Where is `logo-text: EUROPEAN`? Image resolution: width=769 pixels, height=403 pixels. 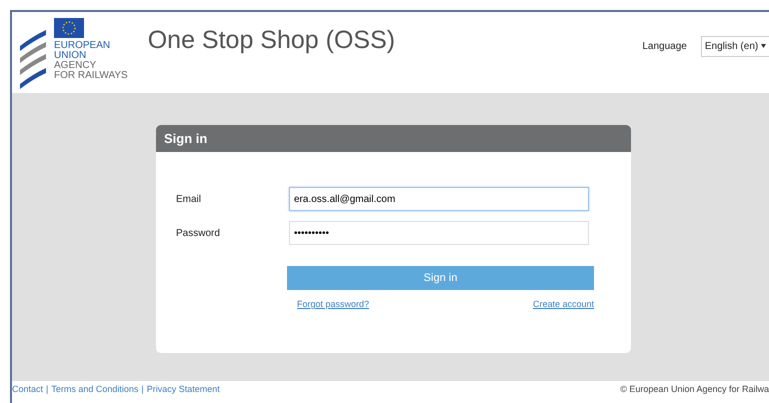
logo-text: EUROPEAN is located at coordinates (83, 46).